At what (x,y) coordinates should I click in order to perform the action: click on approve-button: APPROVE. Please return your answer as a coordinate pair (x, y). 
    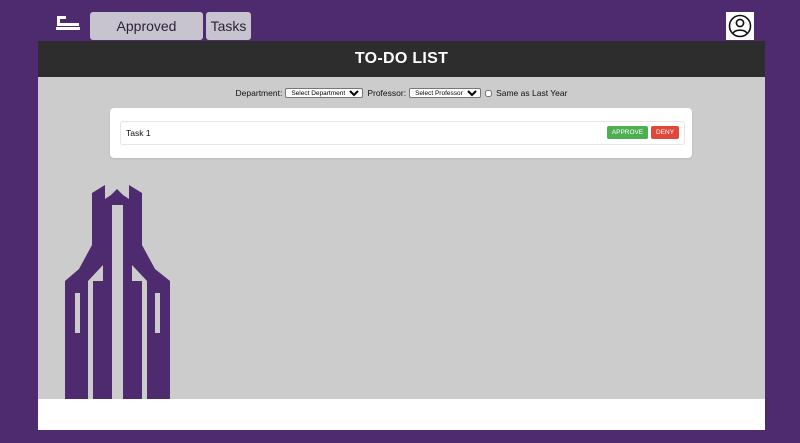
    Looking at the image, I should click on (627, 132).